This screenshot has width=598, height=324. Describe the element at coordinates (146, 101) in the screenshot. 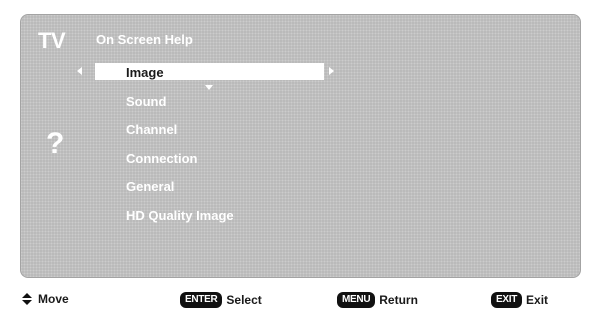

I see `menu-item-sound: Sound` at that location.